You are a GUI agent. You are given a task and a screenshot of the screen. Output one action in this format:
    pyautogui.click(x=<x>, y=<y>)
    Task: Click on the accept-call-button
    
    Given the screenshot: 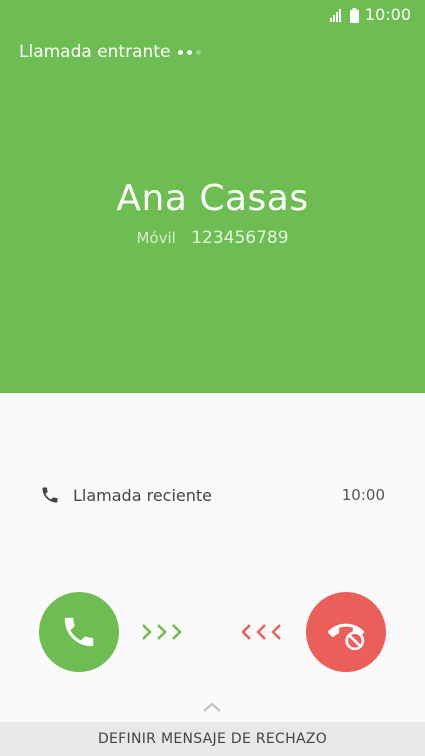 What is the action you would take?
    pyautogui.click(x=79, y=632)
    